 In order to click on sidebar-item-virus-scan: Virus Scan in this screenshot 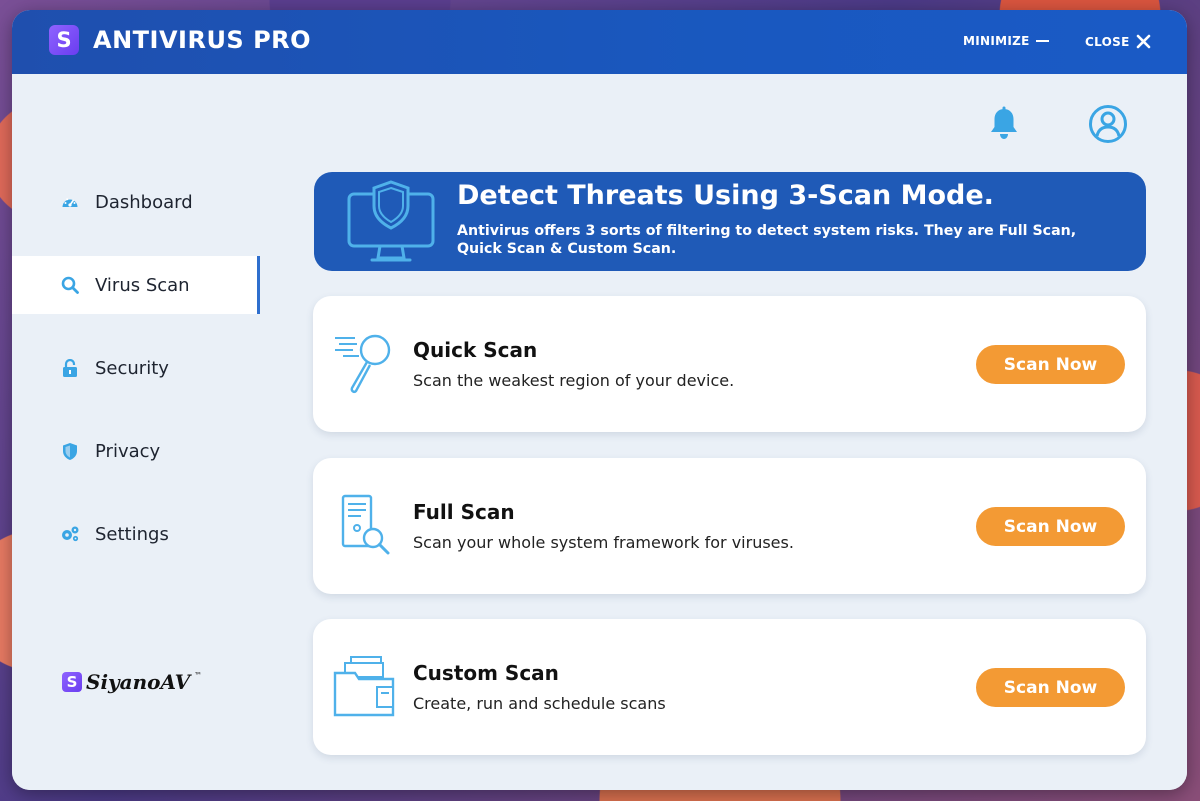, I will do `click(136, 285)`.